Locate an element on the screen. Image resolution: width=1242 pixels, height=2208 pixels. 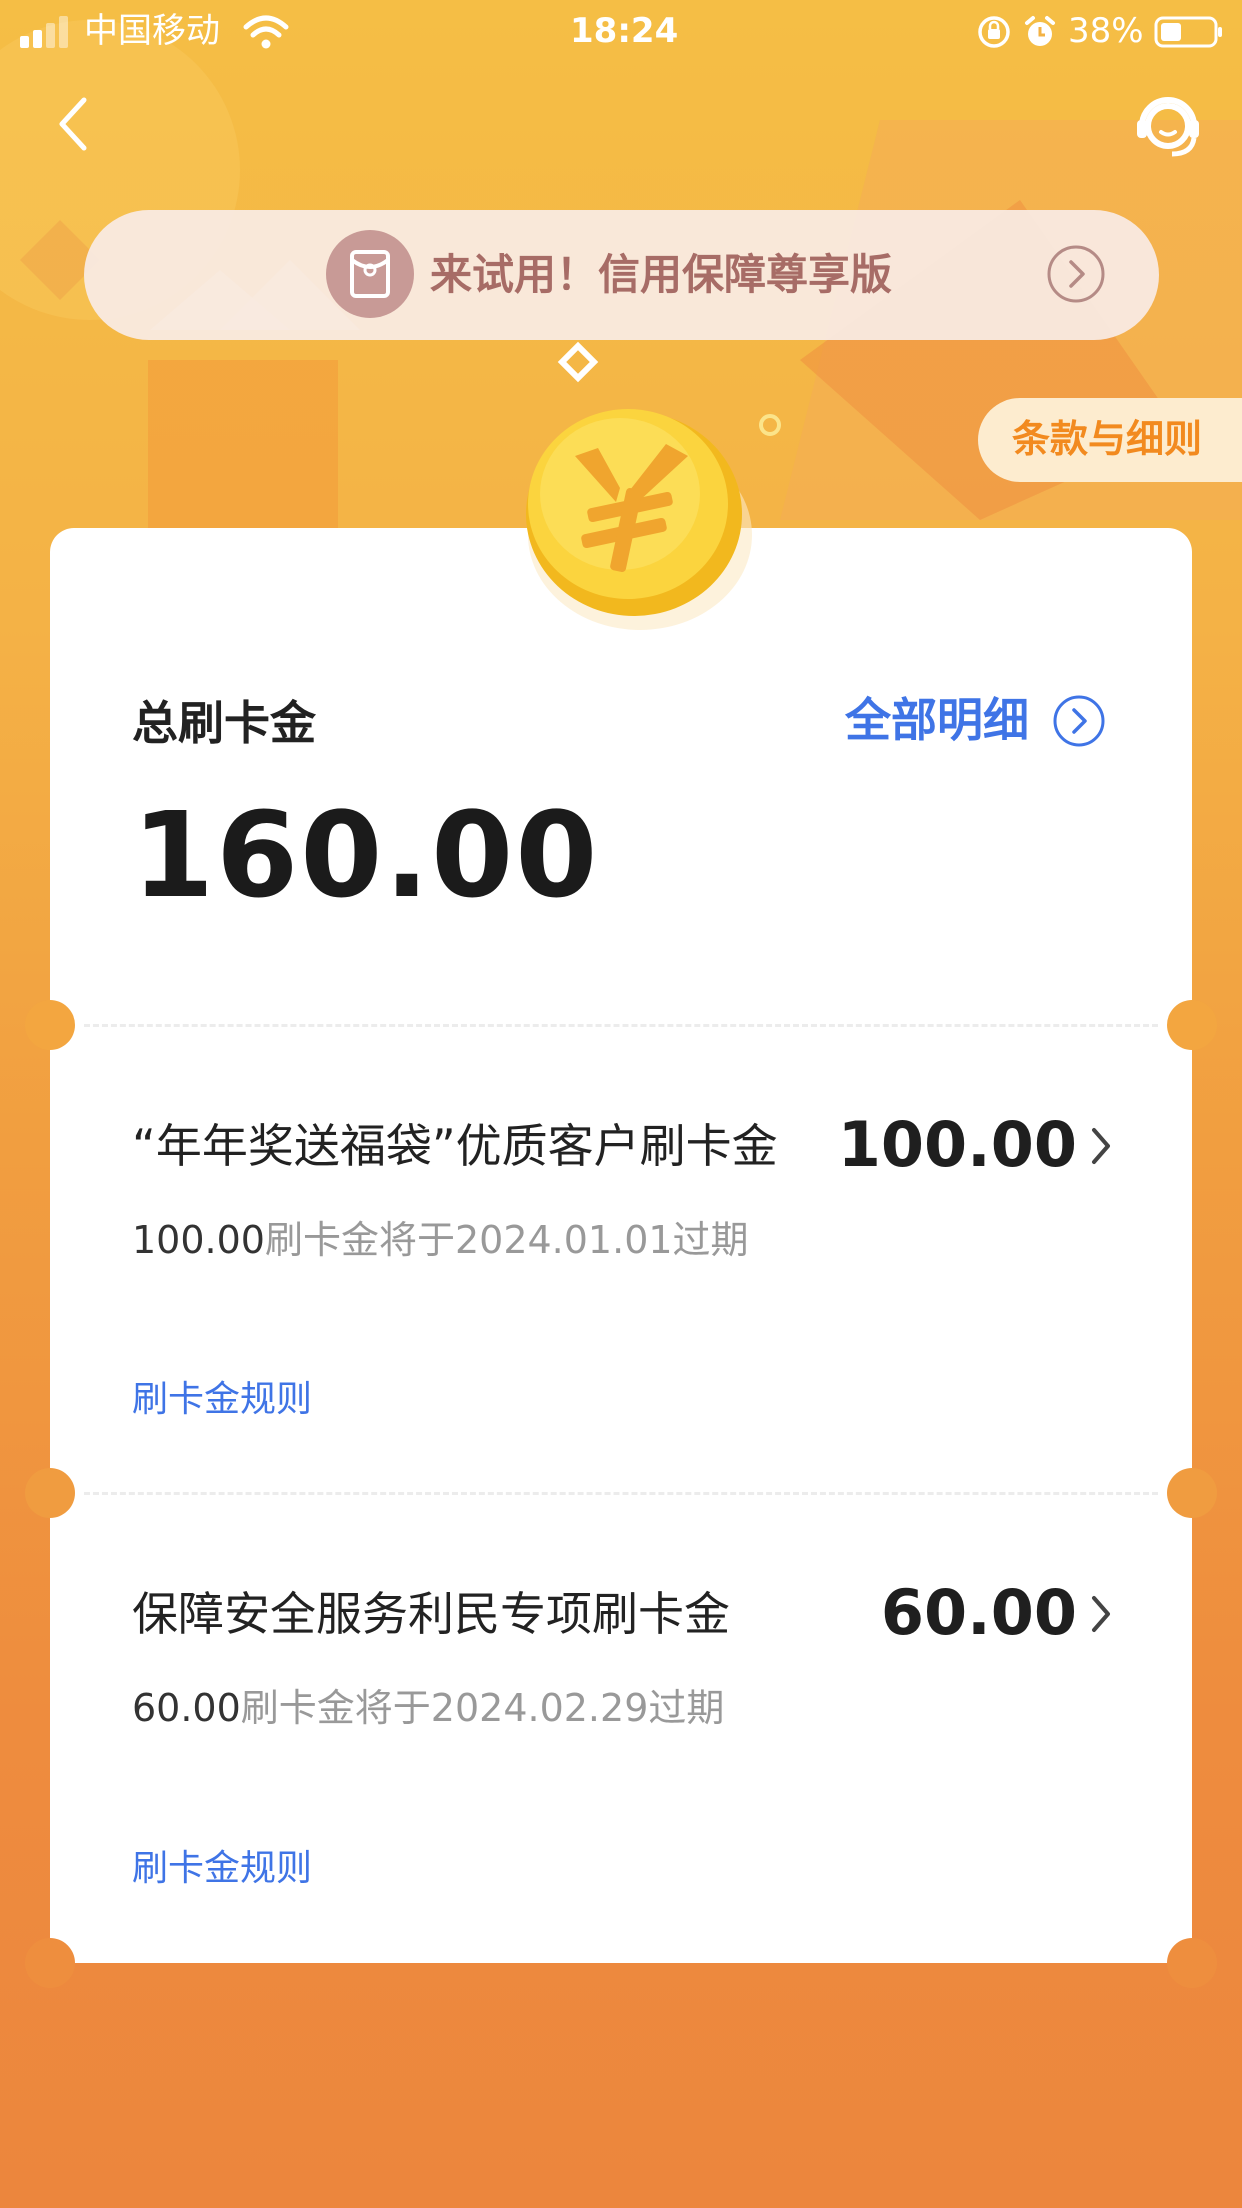
expire-amount: 100.00 is located at coordinates (198, 1240).